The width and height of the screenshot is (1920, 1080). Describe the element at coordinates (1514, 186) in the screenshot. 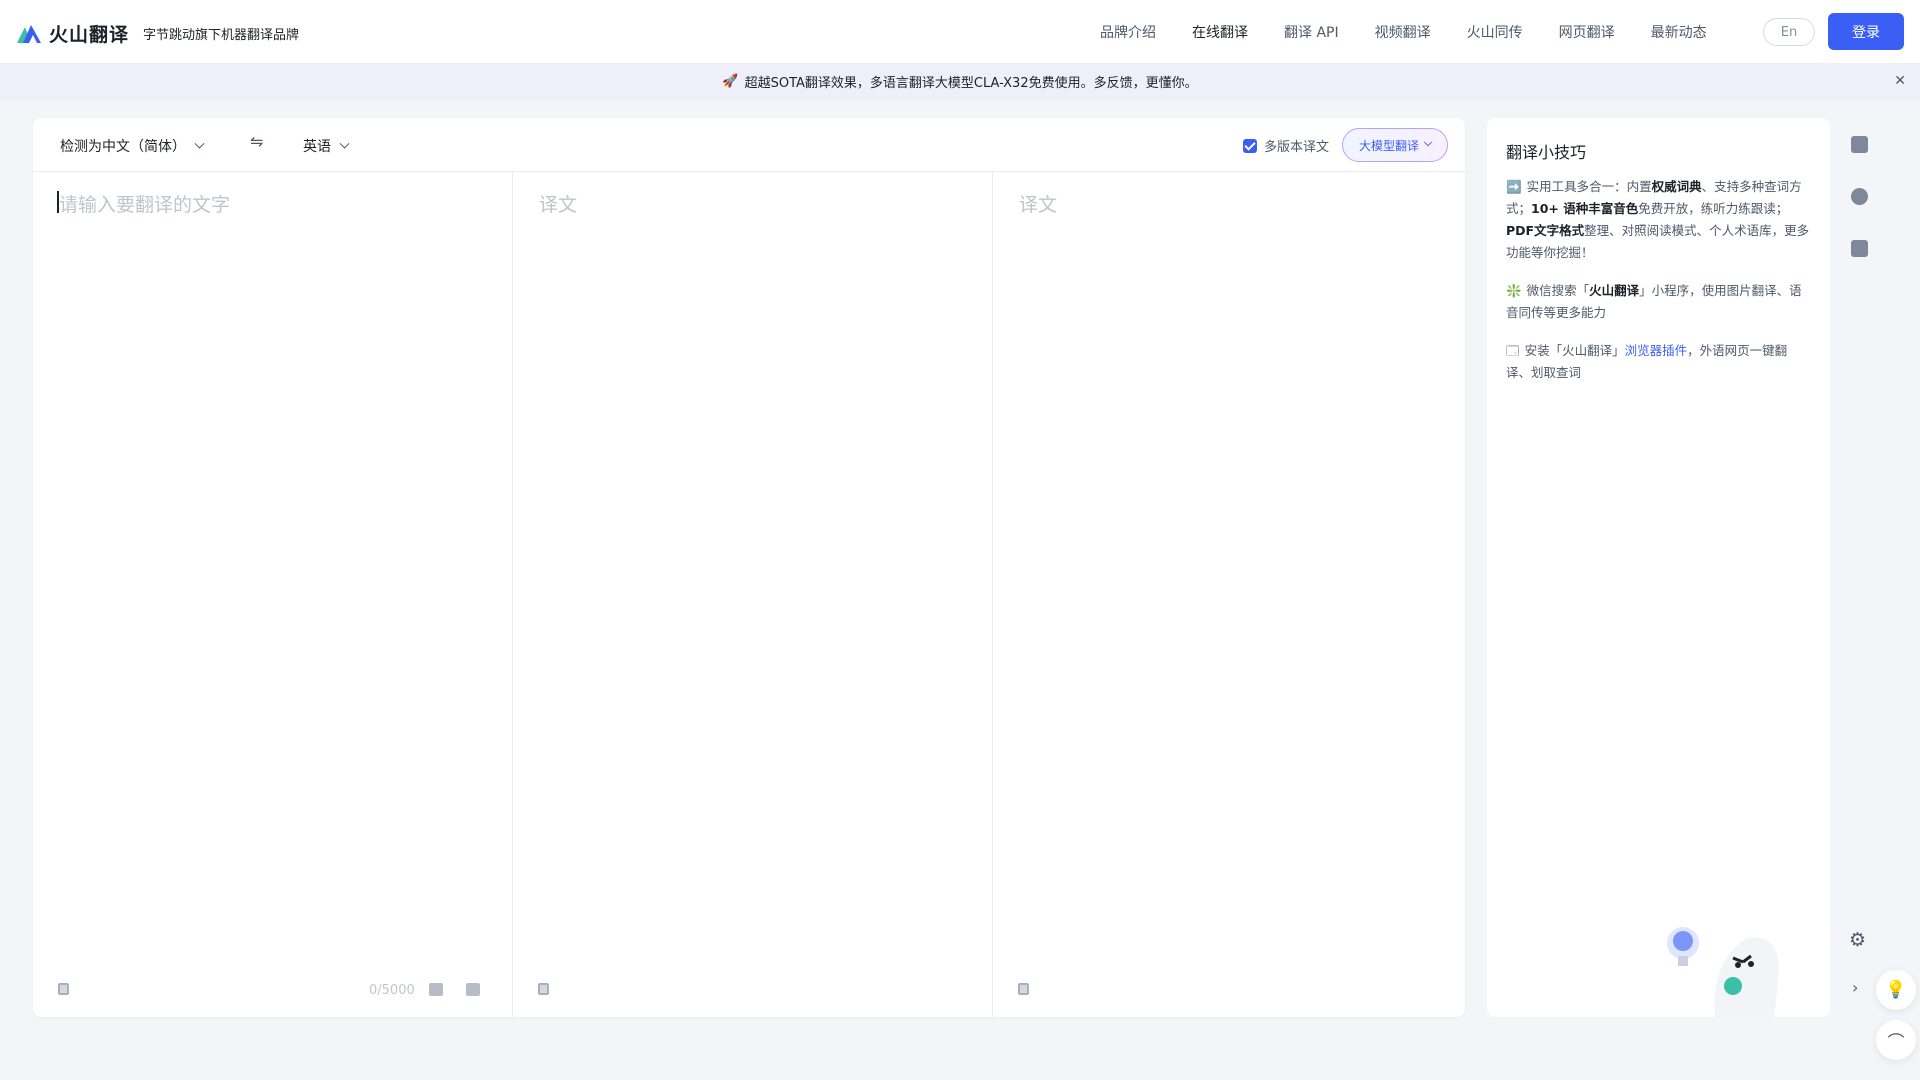

I see `arrow-right-icon: ➡️` at that location.